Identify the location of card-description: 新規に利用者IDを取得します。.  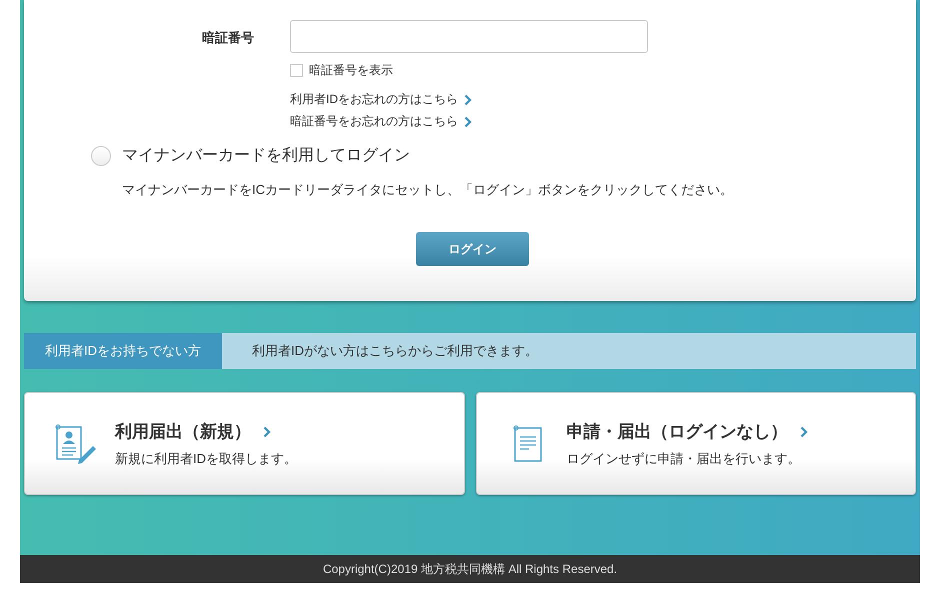
(206, 459).